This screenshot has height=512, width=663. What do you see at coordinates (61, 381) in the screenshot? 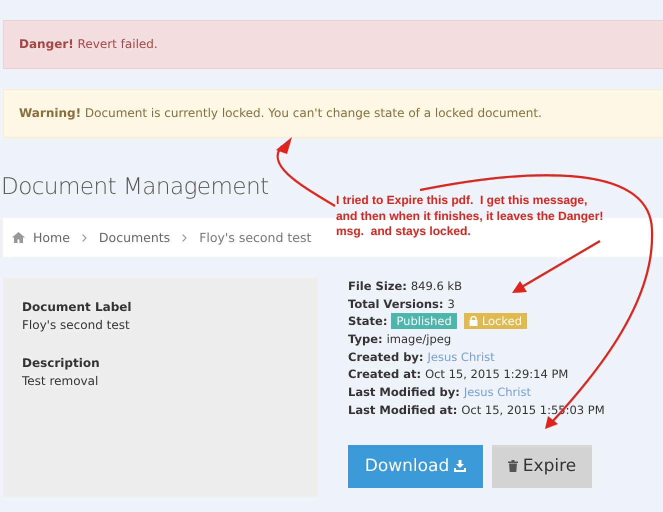
I see `field-value: Test removal` at bounding box center [61, 381].